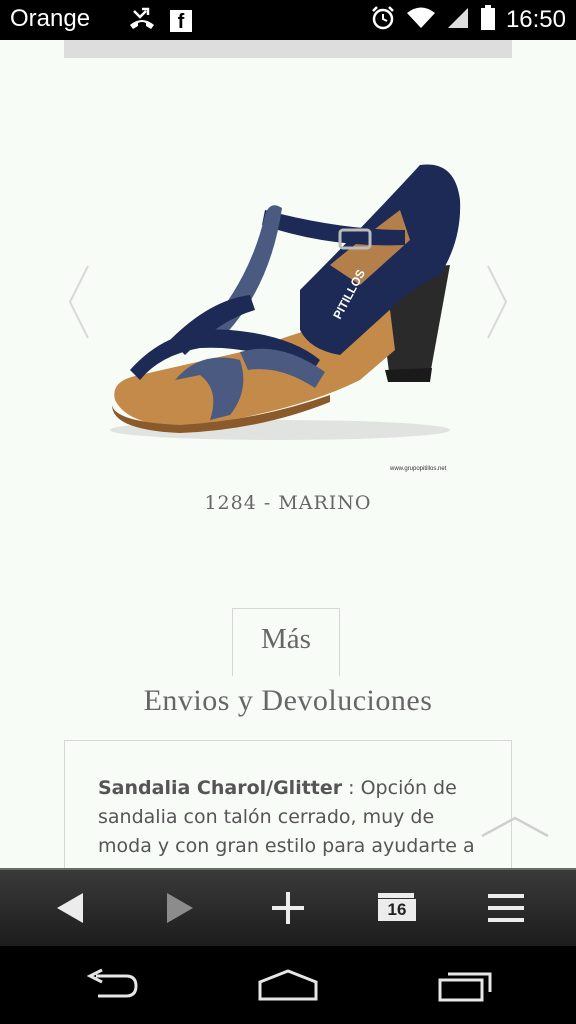 This screenshot has height=1024, width=576. I want to click on nav-home-icon, so click(288, 985).